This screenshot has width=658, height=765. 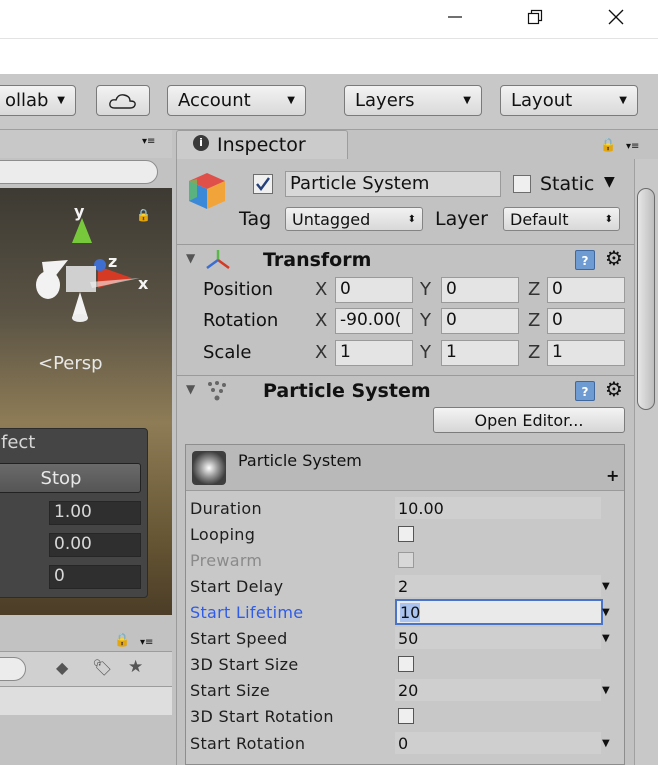 I want to click on 3d-start-rotation-checkbox, so click(x=406, y=716).